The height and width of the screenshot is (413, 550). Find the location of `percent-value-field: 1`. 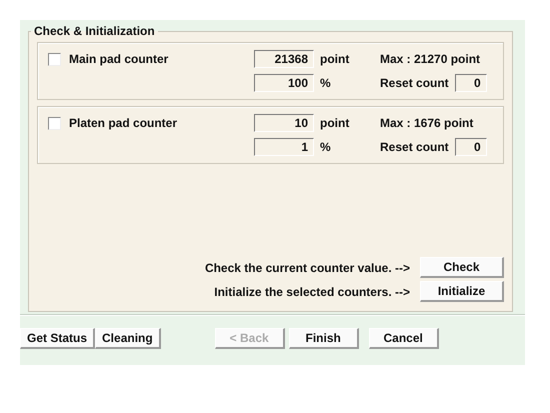

percent-value-field: 1 is located at coordinates (284, 147).